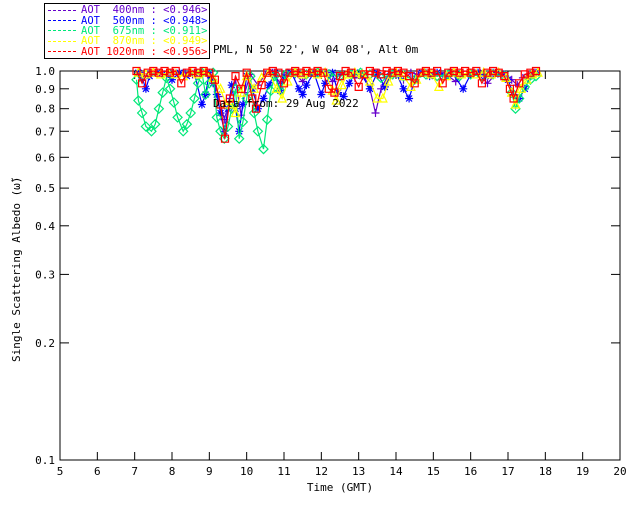 Image resolution: width=640 pixels, height=512 pixels. I want to click on y-tick-label: 0.7, so click(45, 131).